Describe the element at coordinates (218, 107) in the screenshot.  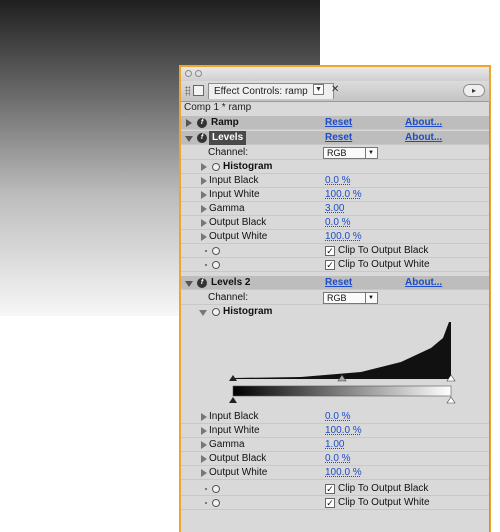
I see `breadcrumb: Comp 1 * ramp` at that location.